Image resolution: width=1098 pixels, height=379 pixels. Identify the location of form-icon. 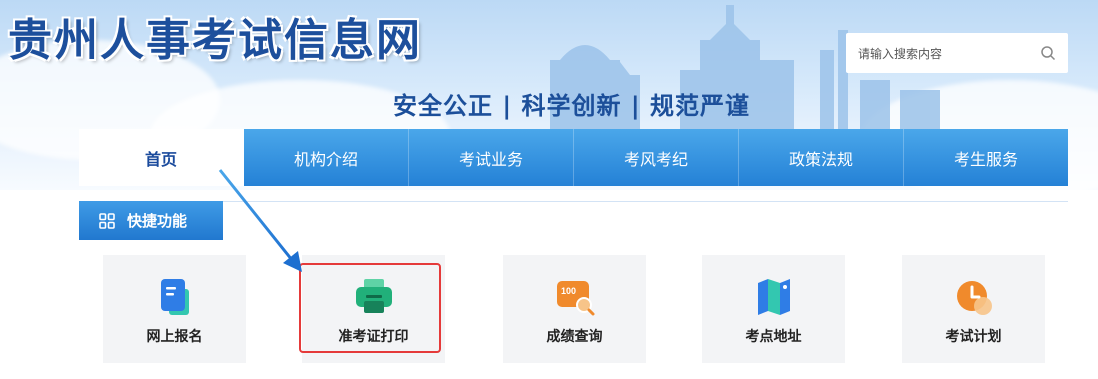
(174, 297).